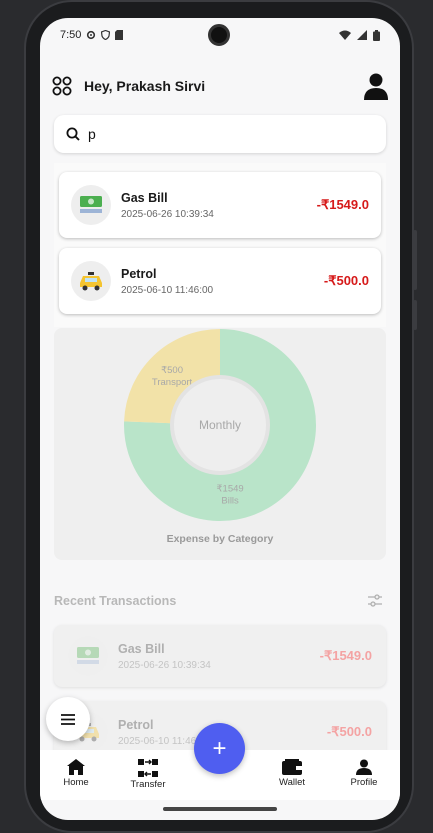 This screenshot has width=433, height=833. What do you see at coordinates (167, 290) in the screenshot?
I see `result-date: 2025-06-10 11:46:00` at bounding box center [167, 290].